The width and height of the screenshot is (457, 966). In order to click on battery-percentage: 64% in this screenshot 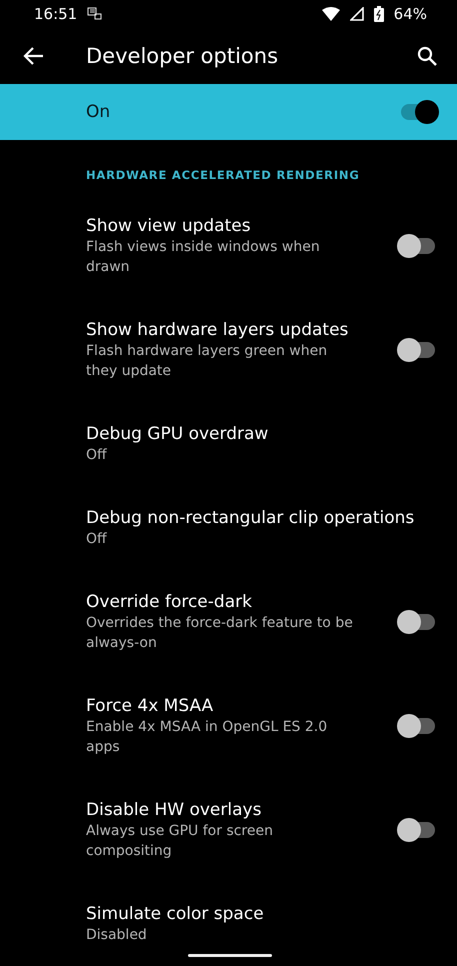, I will do `click(410, 13)`.